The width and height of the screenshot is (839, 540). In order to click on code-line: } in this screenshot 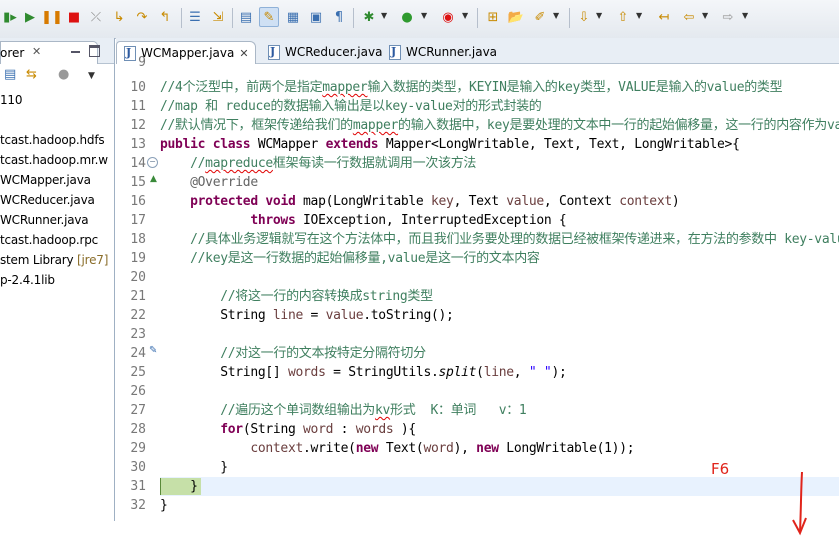, I will do `click(164, 505)`.